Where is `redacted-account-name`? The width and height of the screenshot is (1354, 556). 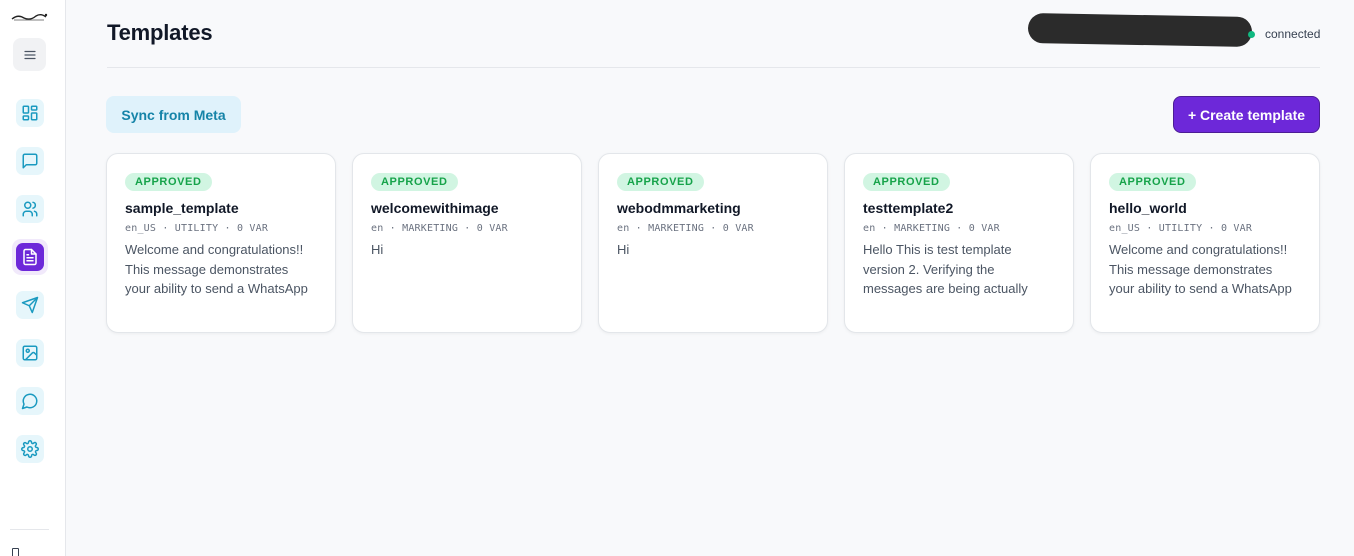 redacted-account-name is located at coordinates (1140, 30).